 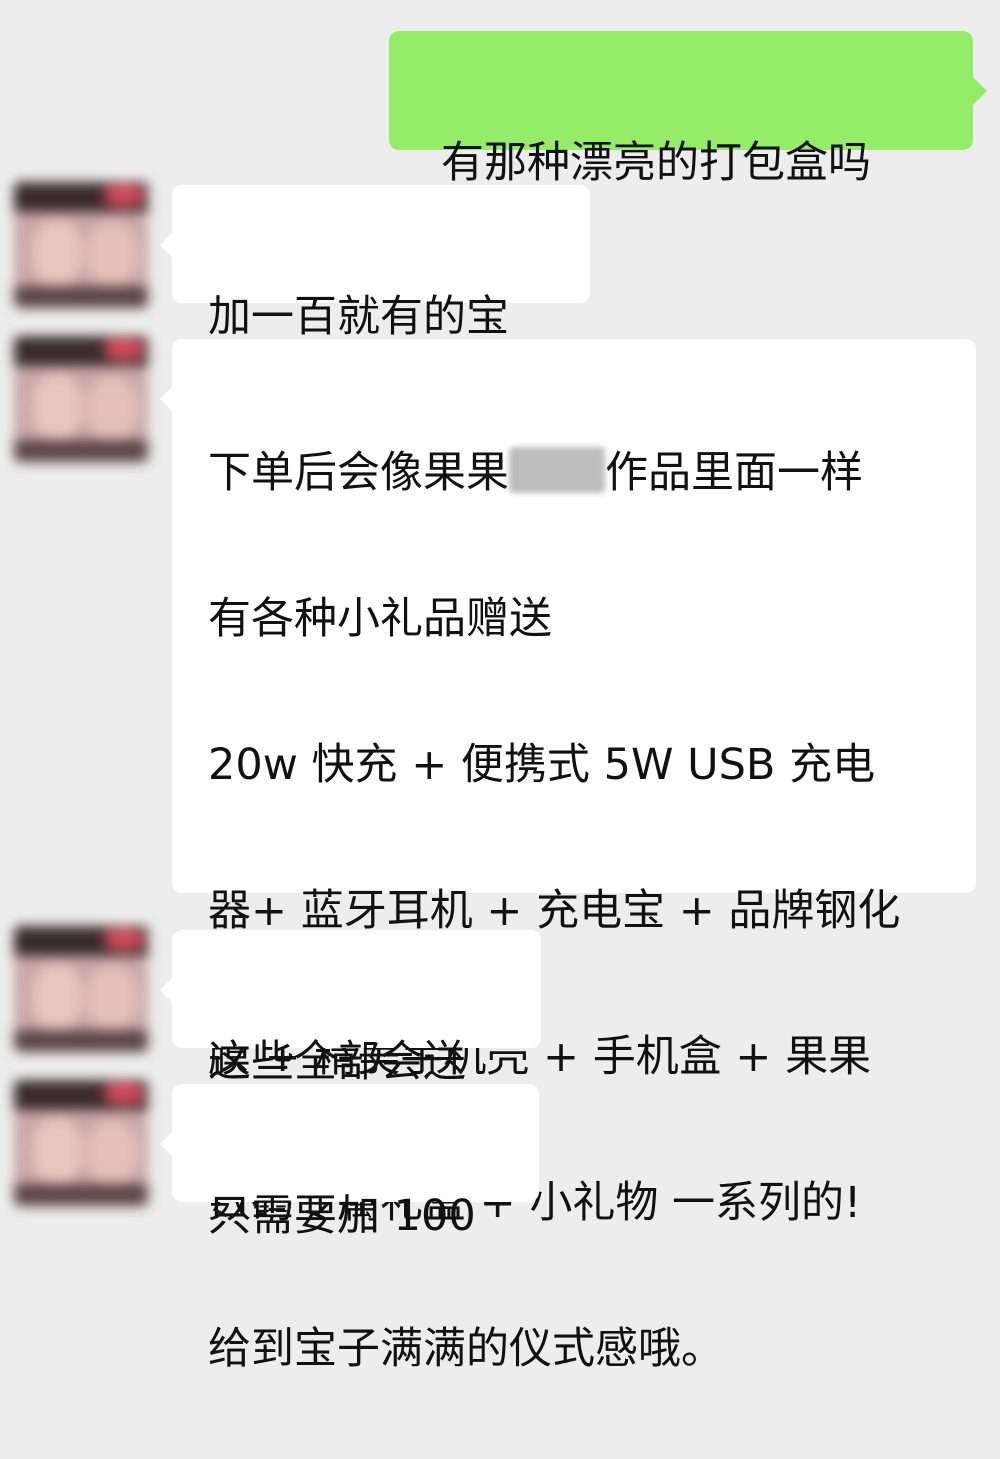 What do you see at coordinates (656, 163) in the screenshot?
I see `message-text: 有那种漂亮的打包盒吗` at bounding box center [656, 163].